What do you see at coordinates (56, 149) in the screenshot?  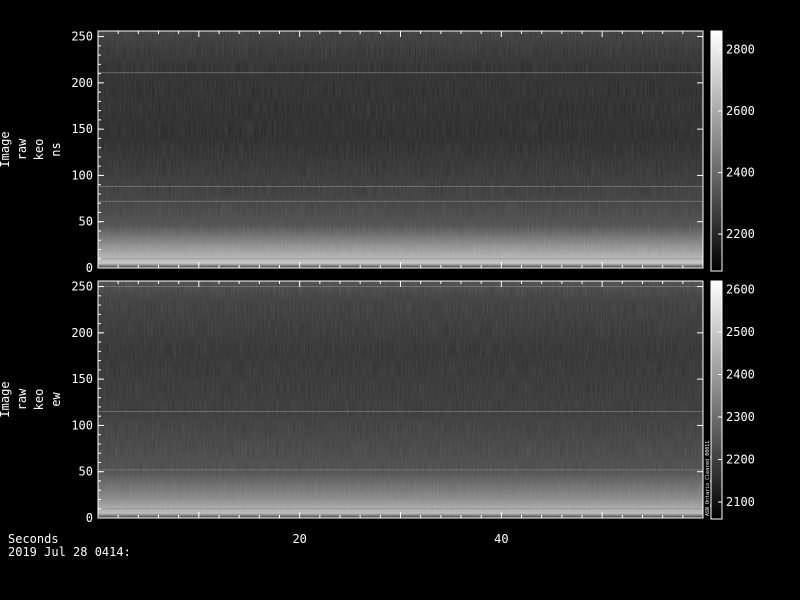 I see `y-axis-label-line: ns` at bounding box center [56, 149].